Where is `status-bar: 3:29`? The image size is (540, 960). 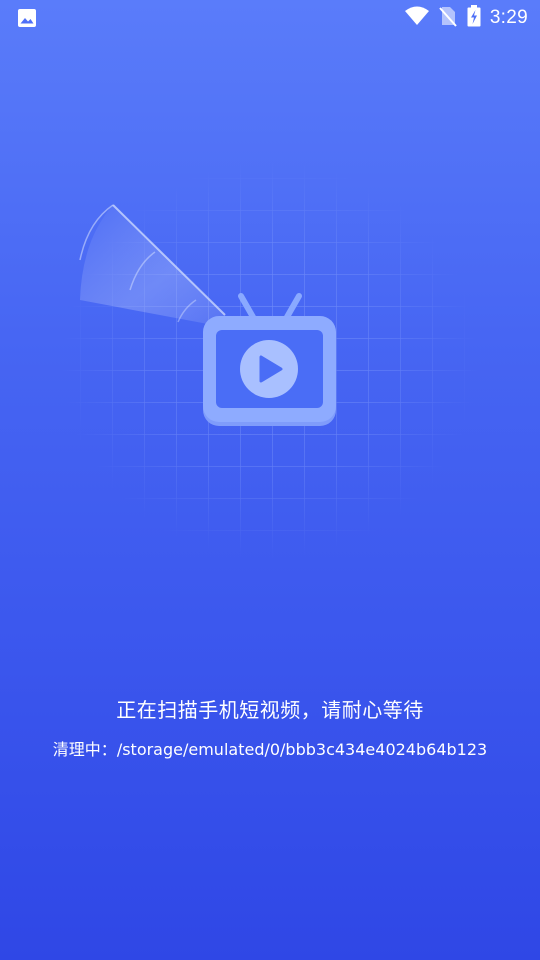
status-bar: 3:29 is located at coordinates (270, 18).